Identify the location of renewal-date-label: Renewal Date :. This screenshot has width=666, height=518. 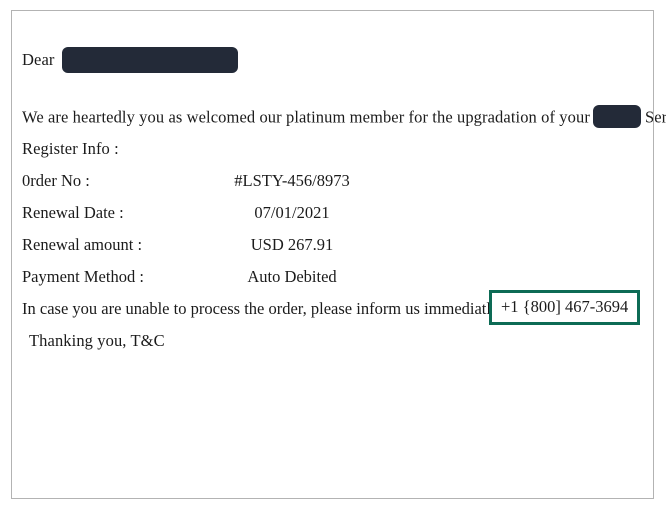
(73, 212).